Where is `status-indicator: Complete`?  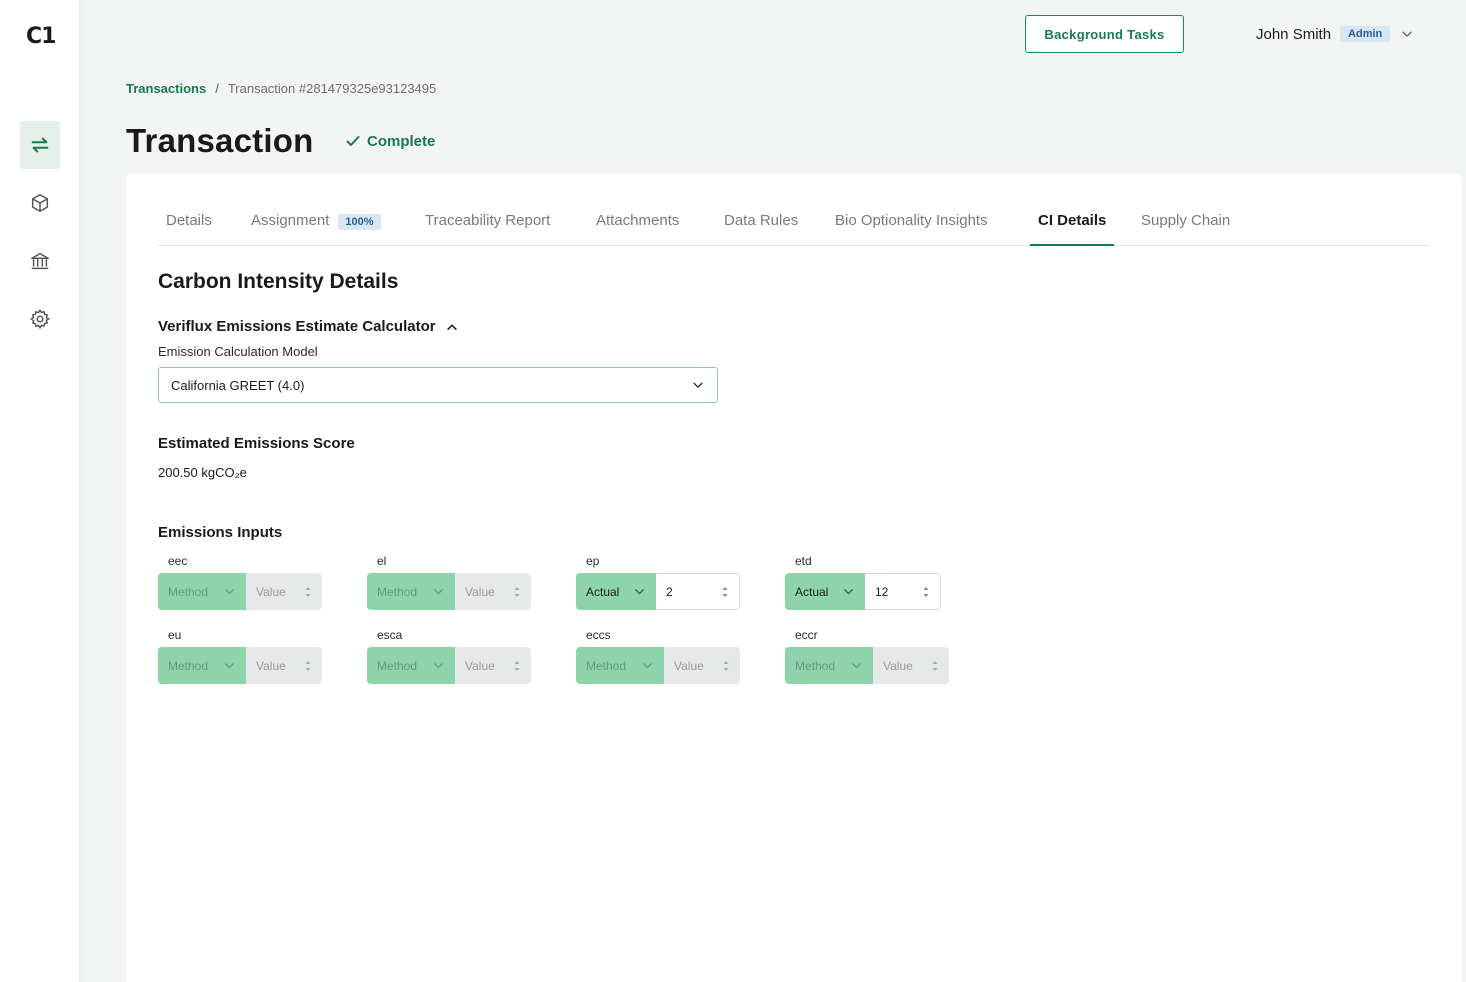 status-indicator: Complete is located at coordinates (390, 141).